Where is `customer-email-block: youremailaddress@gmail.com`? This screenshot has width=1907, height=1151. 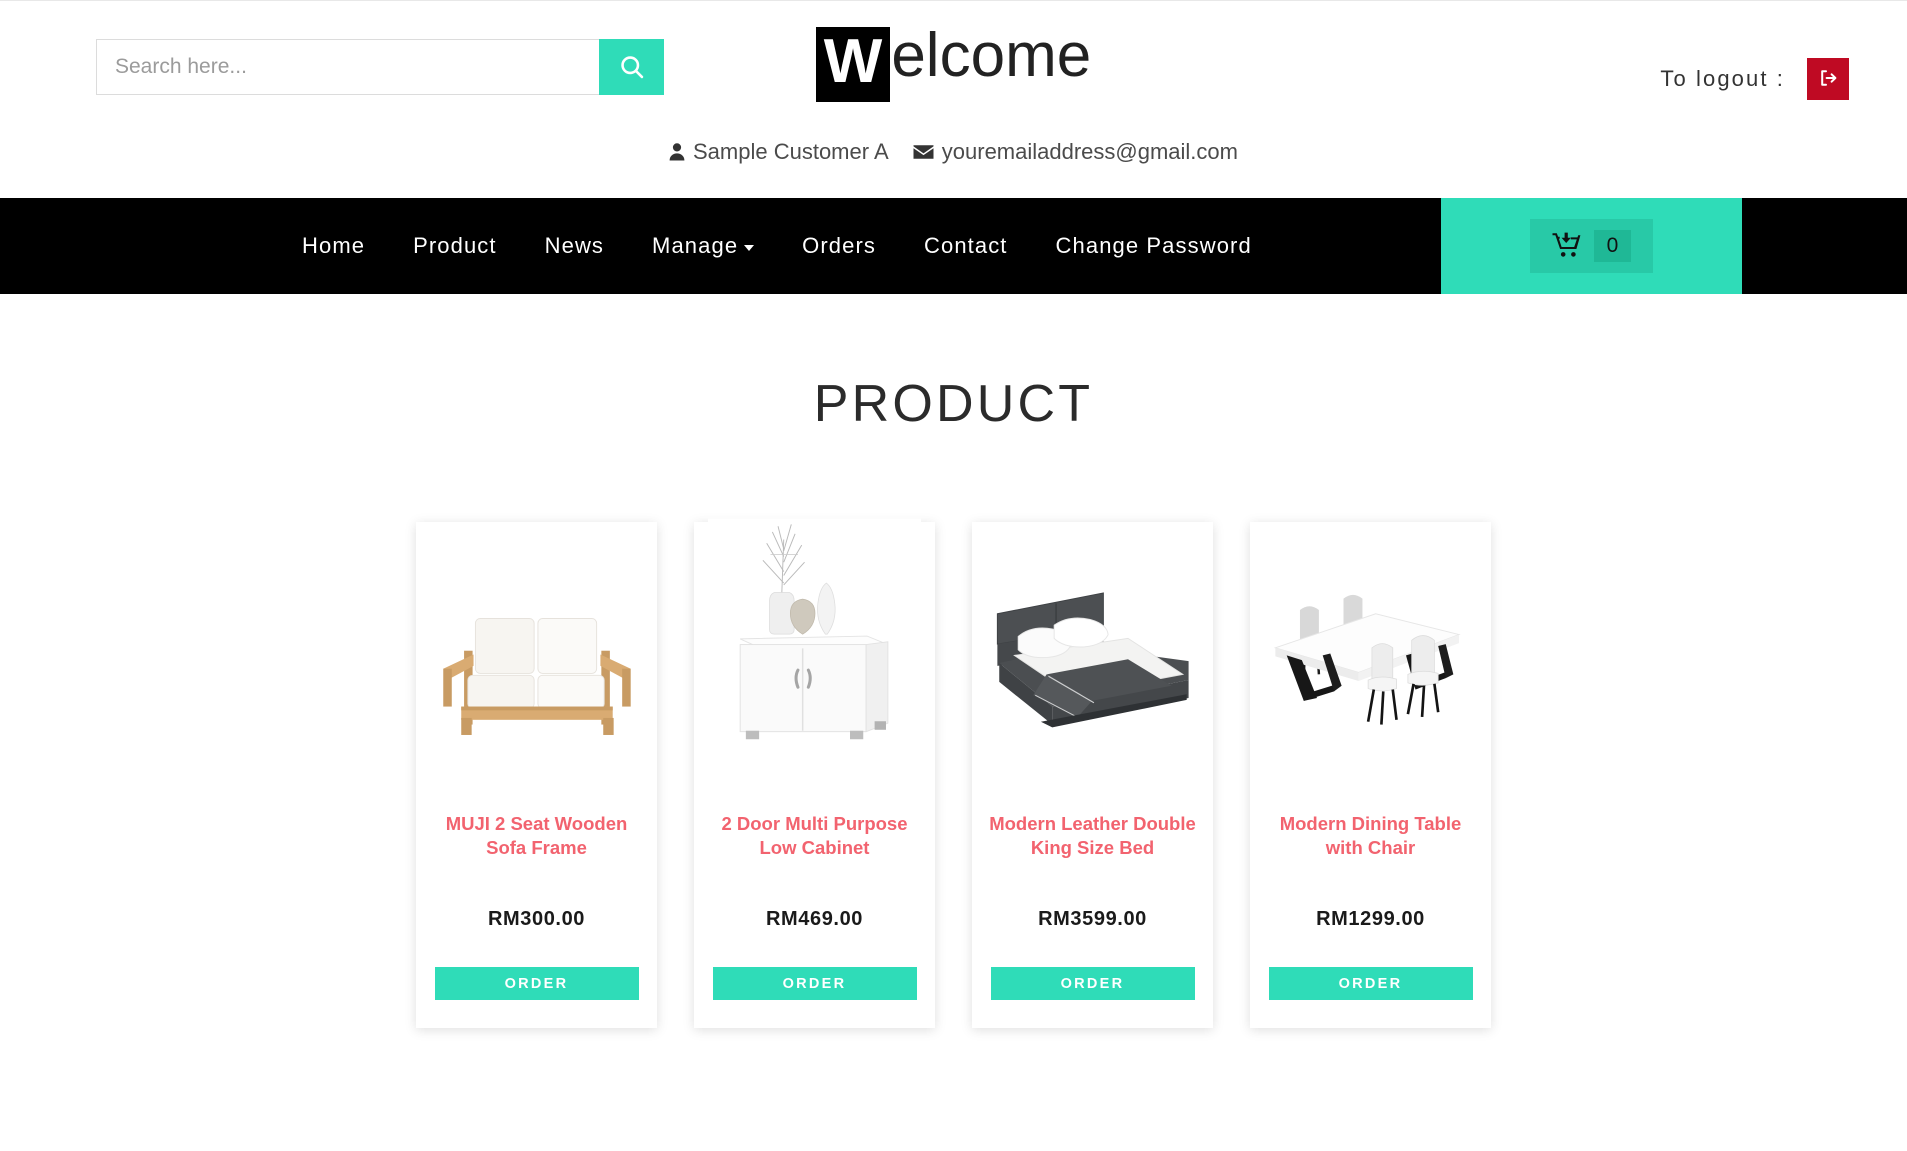
customer-email-block: youremailaddress@gmail.com is located at coordinates (1075, 152).